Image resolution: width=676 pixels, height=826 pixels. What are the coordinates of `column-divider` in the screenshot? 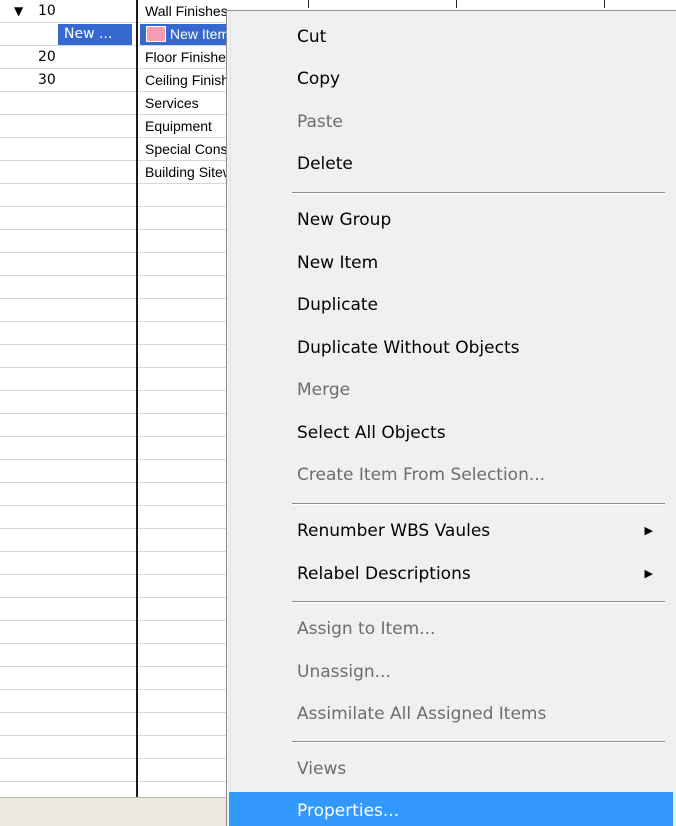 It's located at (137, 398).